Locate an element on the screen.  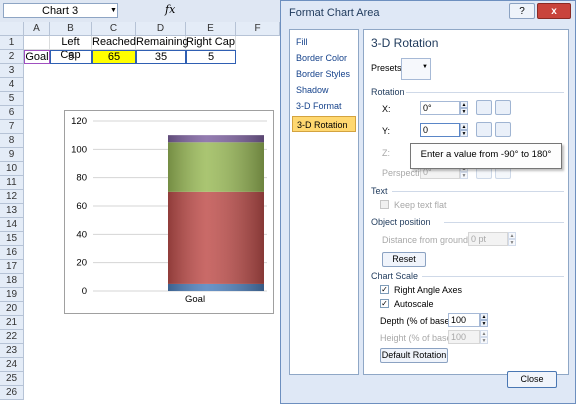
depth-spinner: ▲ ▼ is located at coordinates (484, 320).